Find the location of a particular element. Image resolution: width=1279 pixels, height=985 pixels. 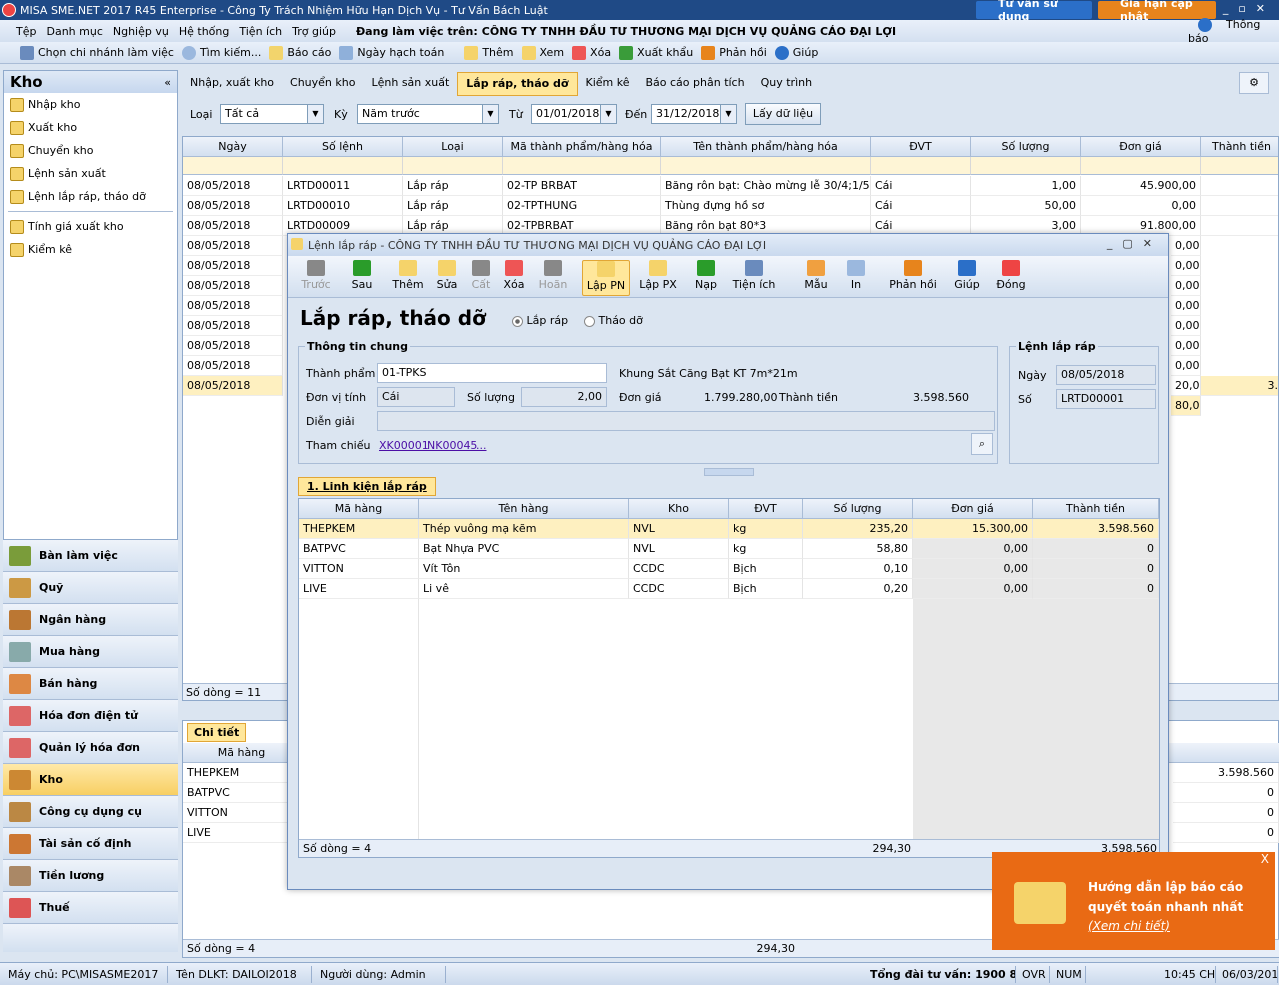

nav-tai-san: Tài sản cố định is located at coordinates (90, 844).